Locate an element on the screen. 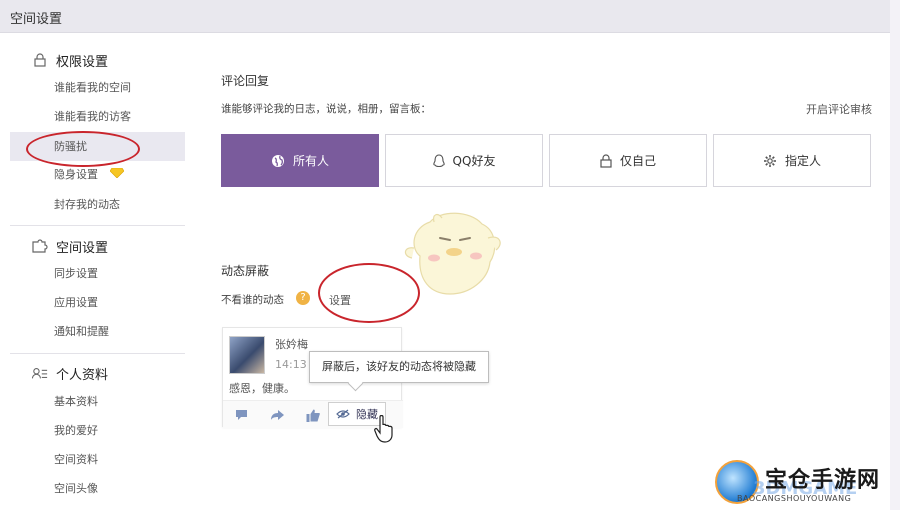 The width and height of the screenshot is (900, 510). gear-icon is located at coordinates (770, 161).